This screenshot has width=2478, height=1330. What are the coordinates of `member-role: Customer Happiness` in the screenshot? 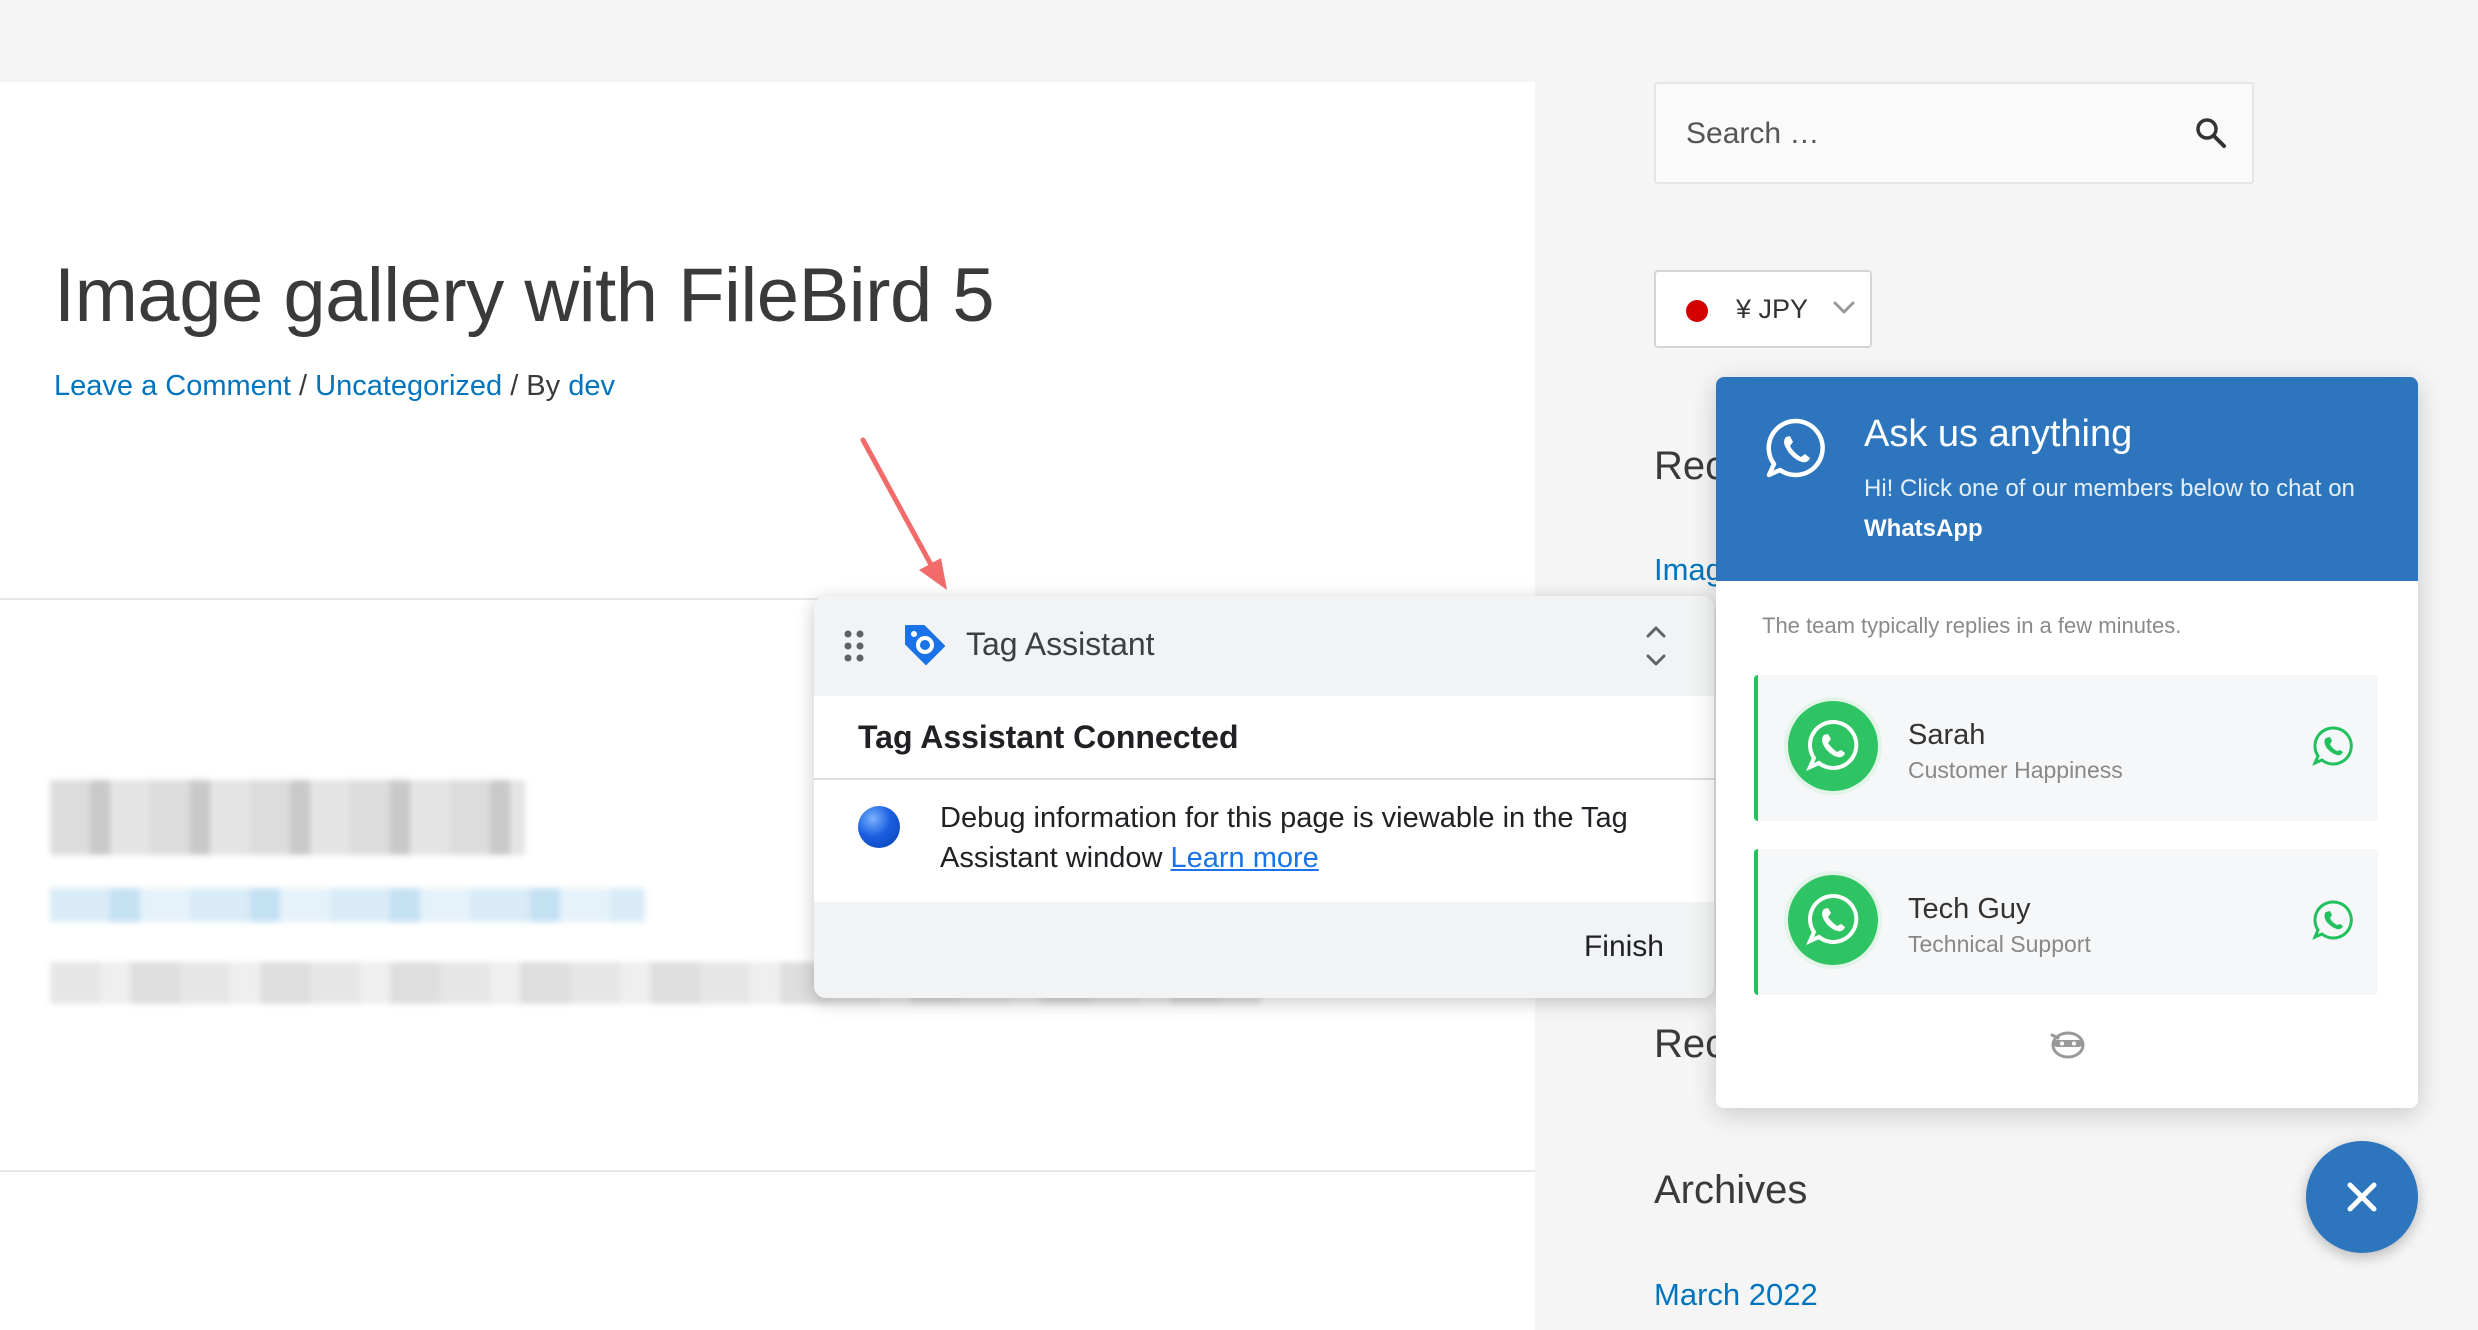 It's located at (2015, 770).